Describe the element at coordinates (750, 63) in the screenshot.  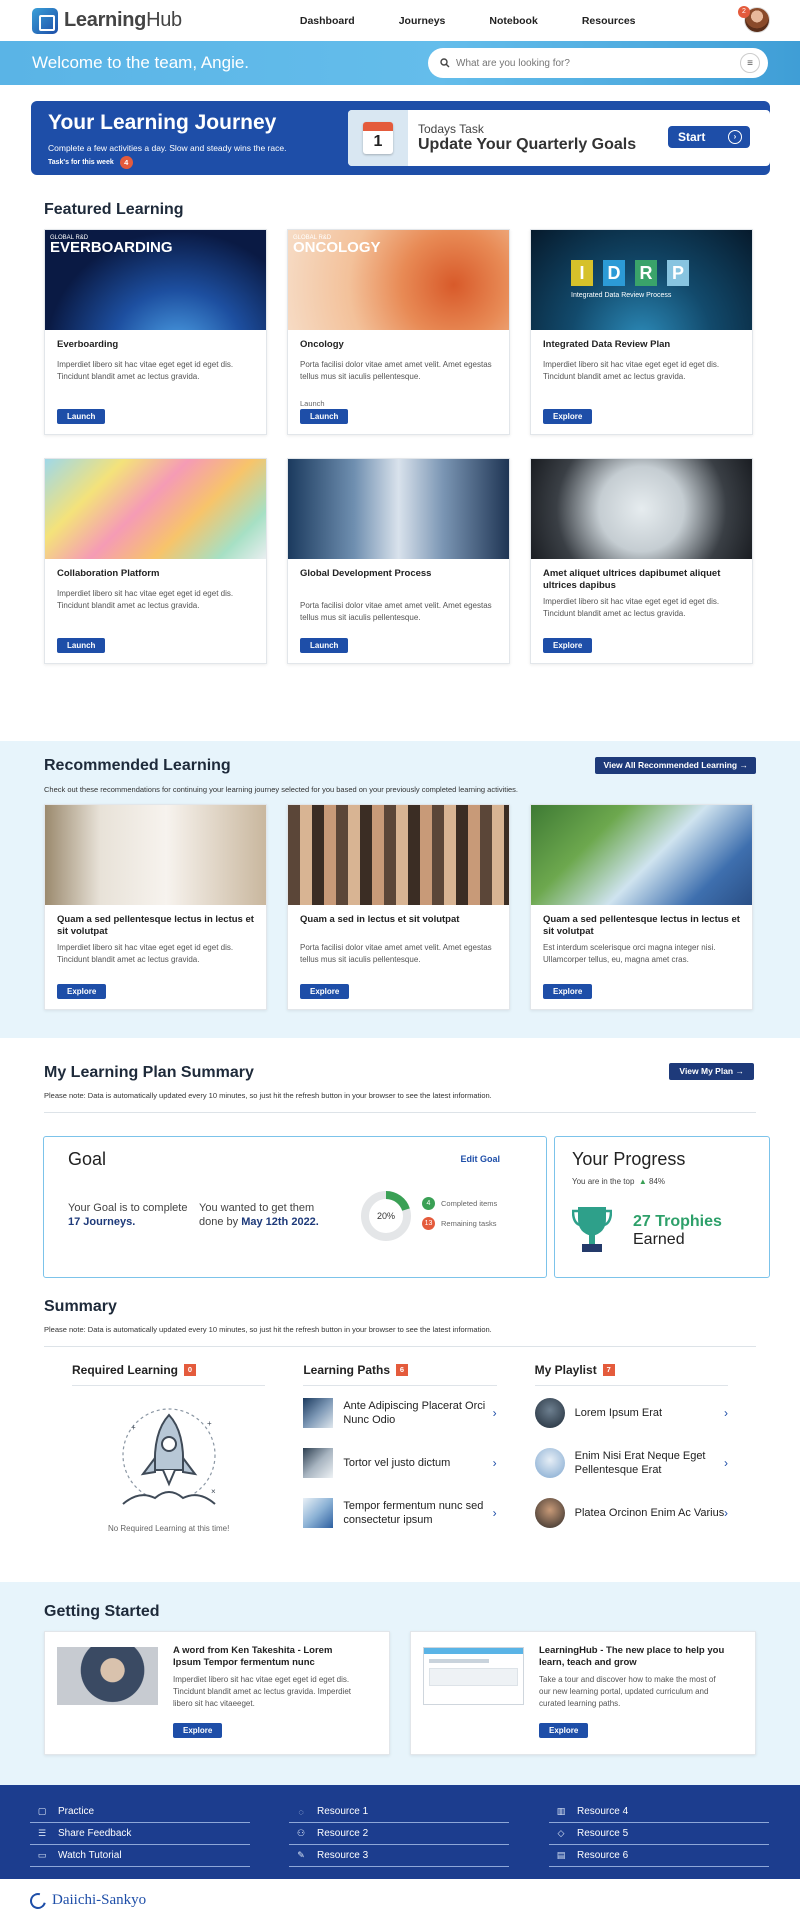
I see `filter-icon: ≡` at that location.